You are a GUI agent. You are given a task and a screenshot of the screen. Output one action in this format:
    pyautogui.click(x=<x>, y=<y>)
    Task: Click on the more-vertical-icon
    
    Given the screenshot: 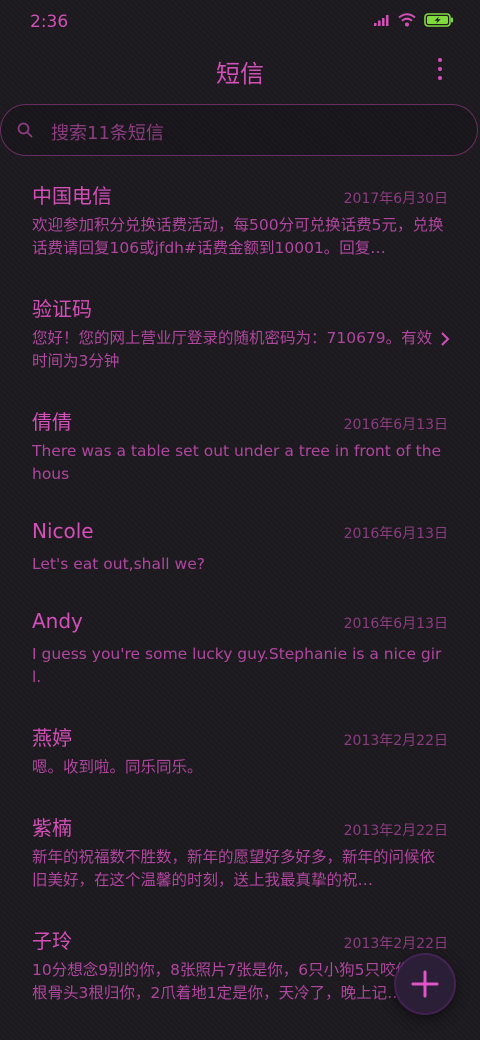 What is the action you would take?
    pyautogui.click(x=440, y=71)
    